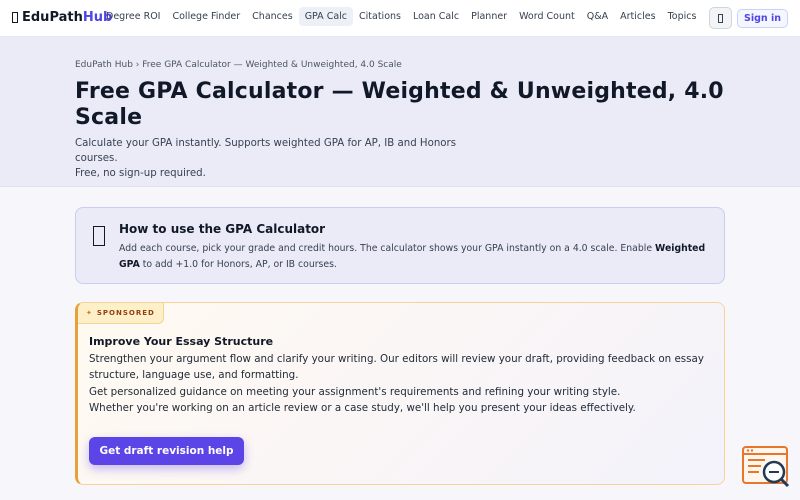  What do you see at coordinates (166, 451) in the screenshot?
I see `get-draft-revision-help-button: Get draft revision help` at bounding box center [166, 451].